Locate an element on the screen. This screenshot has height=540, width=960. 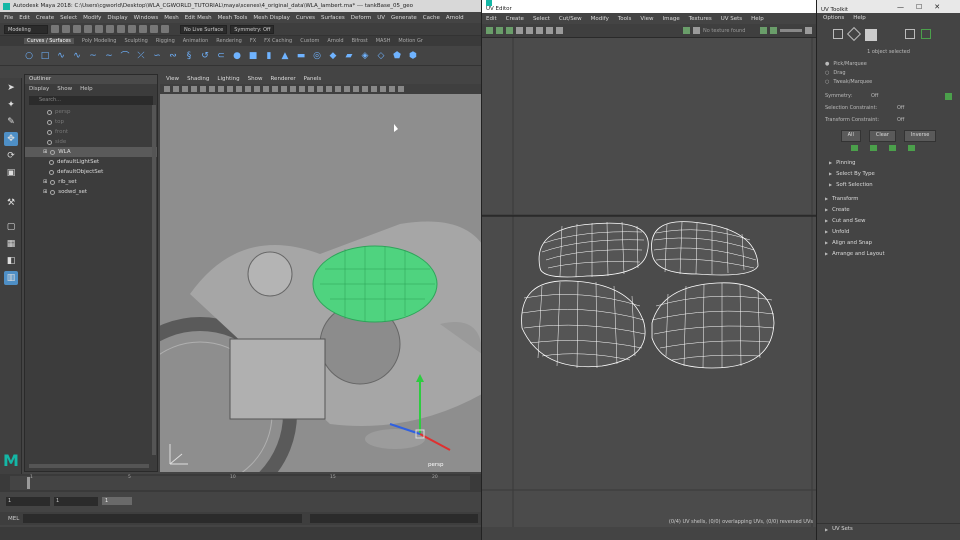
maximize-icon: ☐ is located at coordinates (919, 7).